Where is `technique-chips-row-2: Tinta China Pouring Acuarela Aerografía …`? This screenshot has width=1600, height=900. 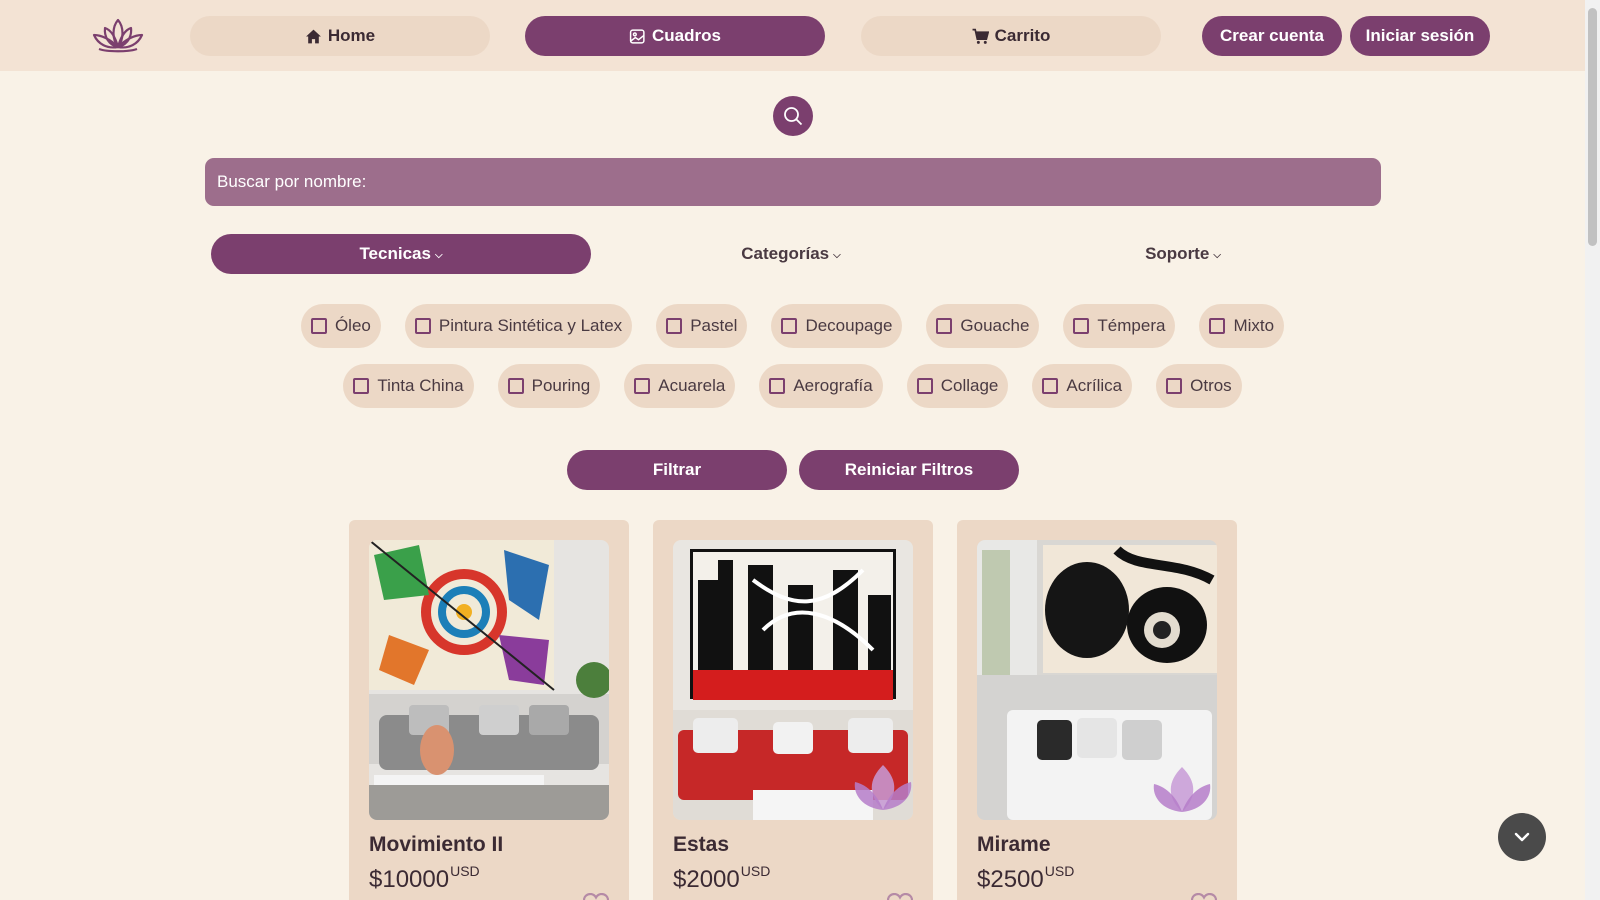
technique-chips-row-2: Tinta China Pouring Acuarela Aerografía … is located at coordinates (792, 386).